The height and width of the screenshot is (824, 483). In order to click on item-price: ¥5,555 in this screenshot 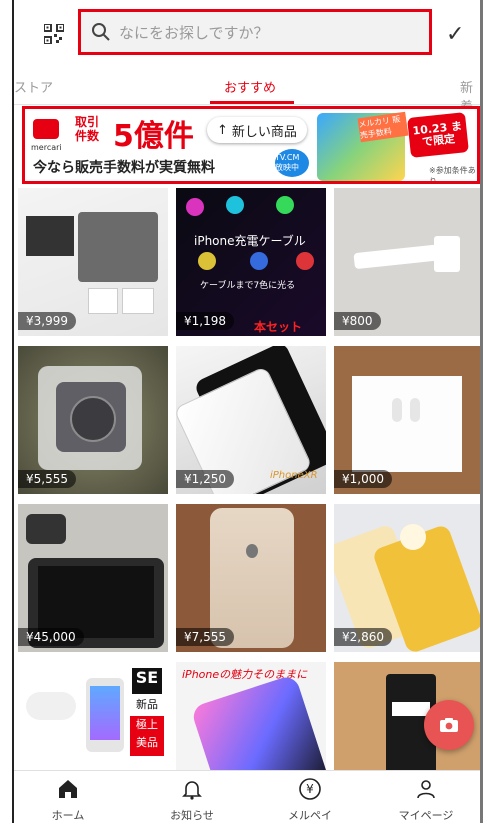, I will do `click(47, 479)`.